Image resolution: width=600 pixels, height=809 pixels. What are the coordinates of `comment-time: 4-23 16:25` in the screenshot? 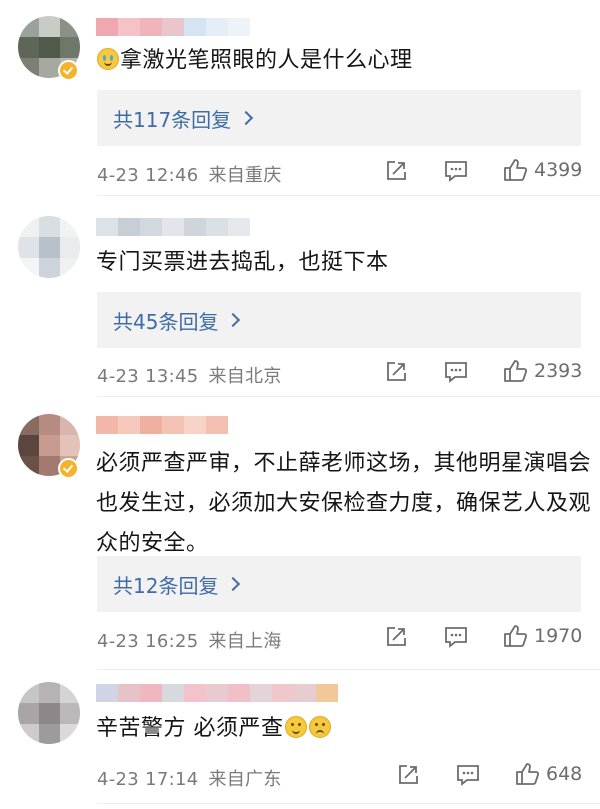 It's located at (148, 641).